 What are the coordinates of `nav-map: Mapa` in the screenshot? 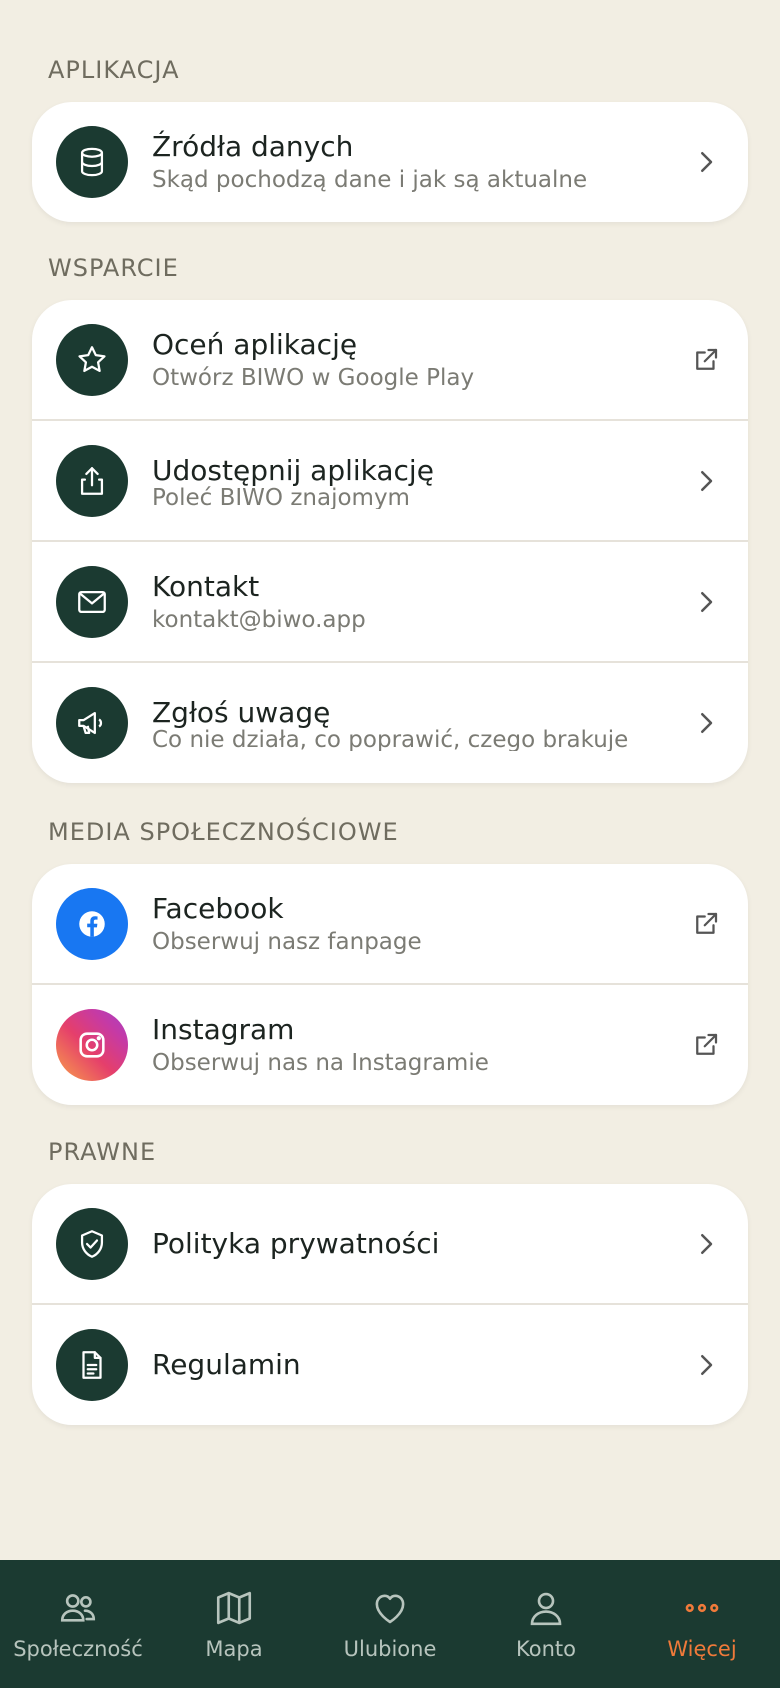 It's located at (234, 1624).